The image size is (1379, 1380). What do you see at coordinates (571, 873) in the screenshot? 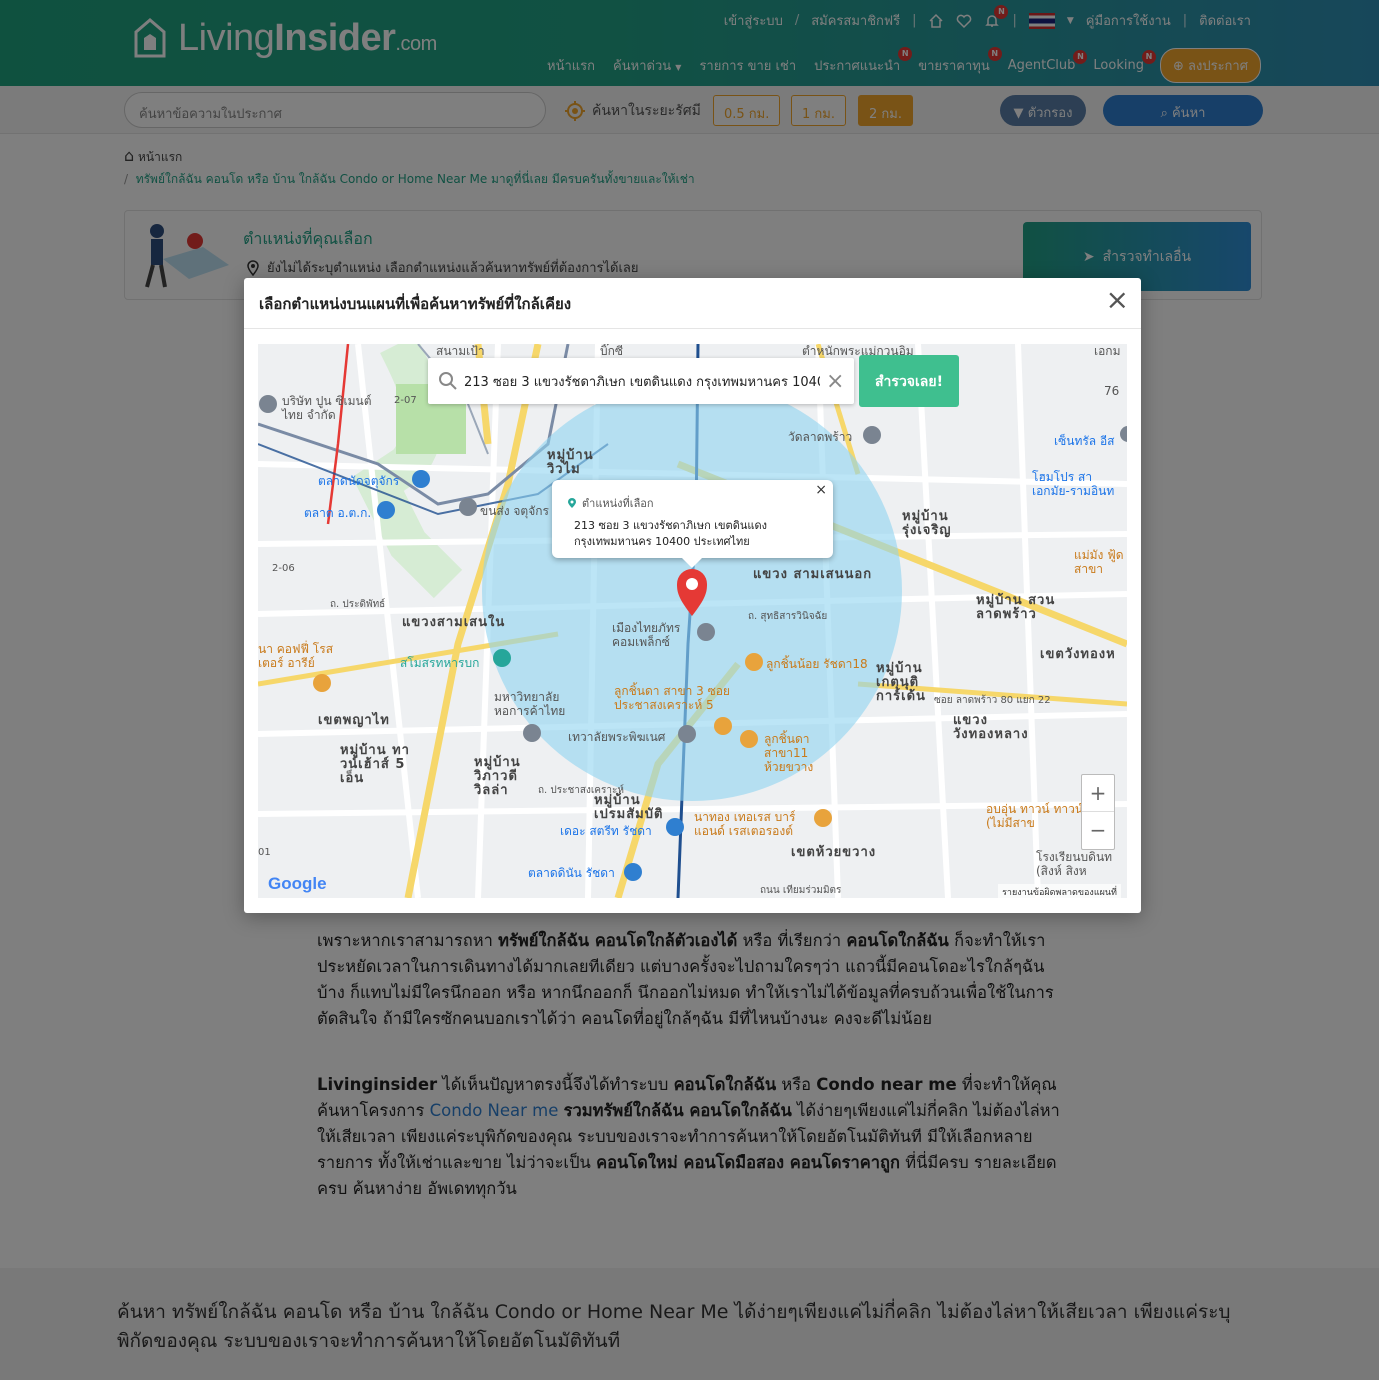
I see `map-label-talad-din: ตลาดดินัน รัชดา` at bounding box center [571, 873].